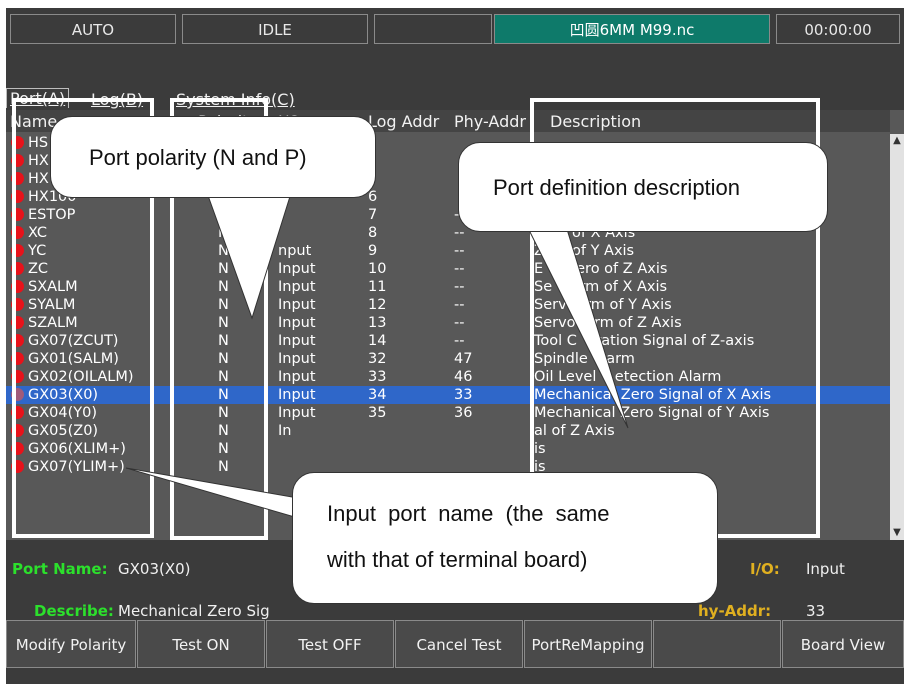 This screenshot has height=684, width=904. Describe the element at coordinates (816, 611) in the screenshot. I see `phy-addr-value: 33` at that location.